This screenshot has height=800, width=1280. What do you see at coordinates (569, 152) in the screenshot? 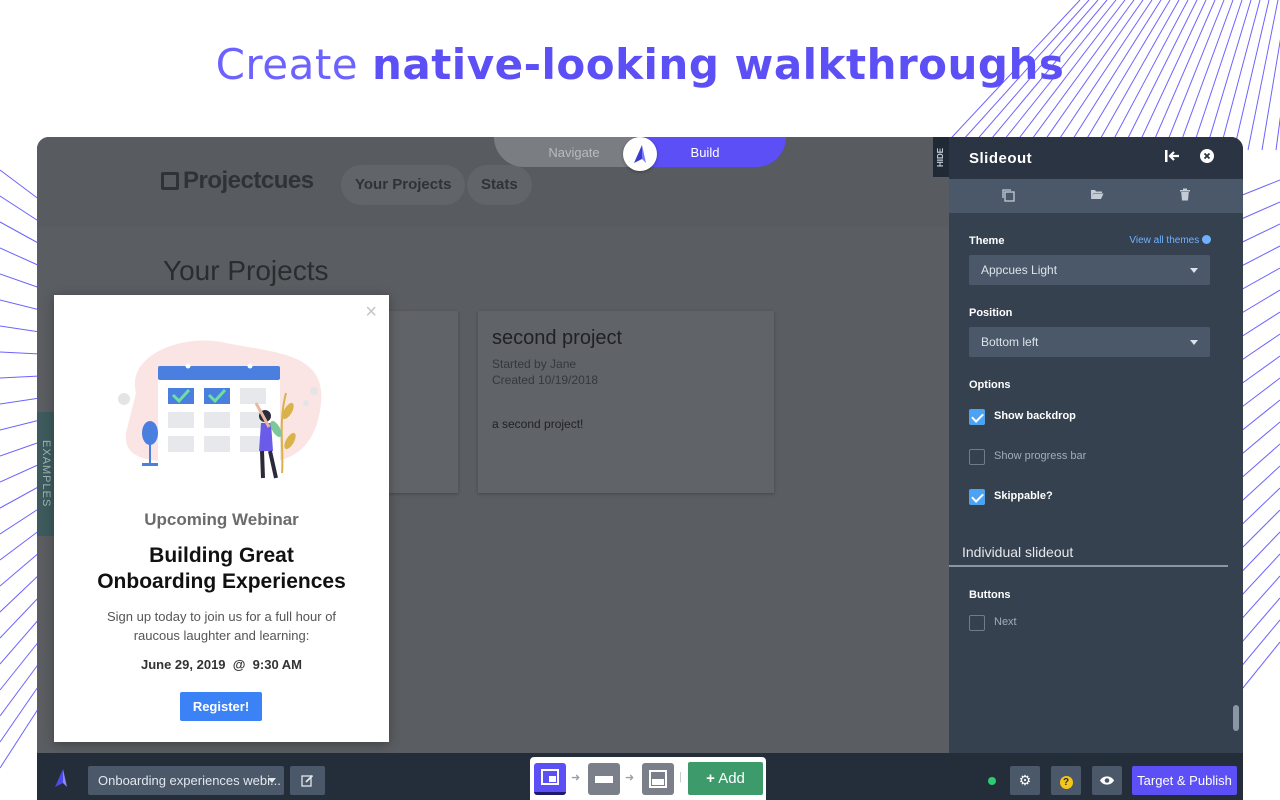
I see `navigate-mode: Navigate` at bounding box center [569, 152].